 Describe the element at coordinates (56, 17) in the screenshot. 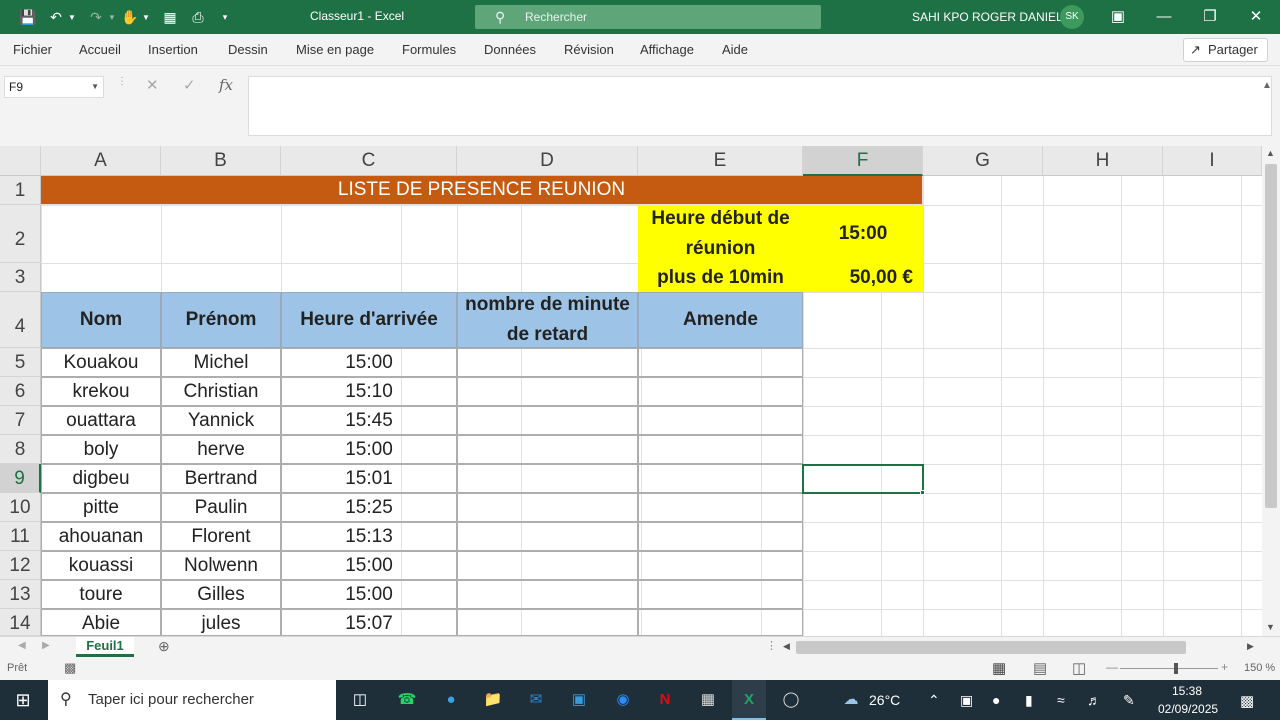

I see `undo-icon: ↶` at that location.